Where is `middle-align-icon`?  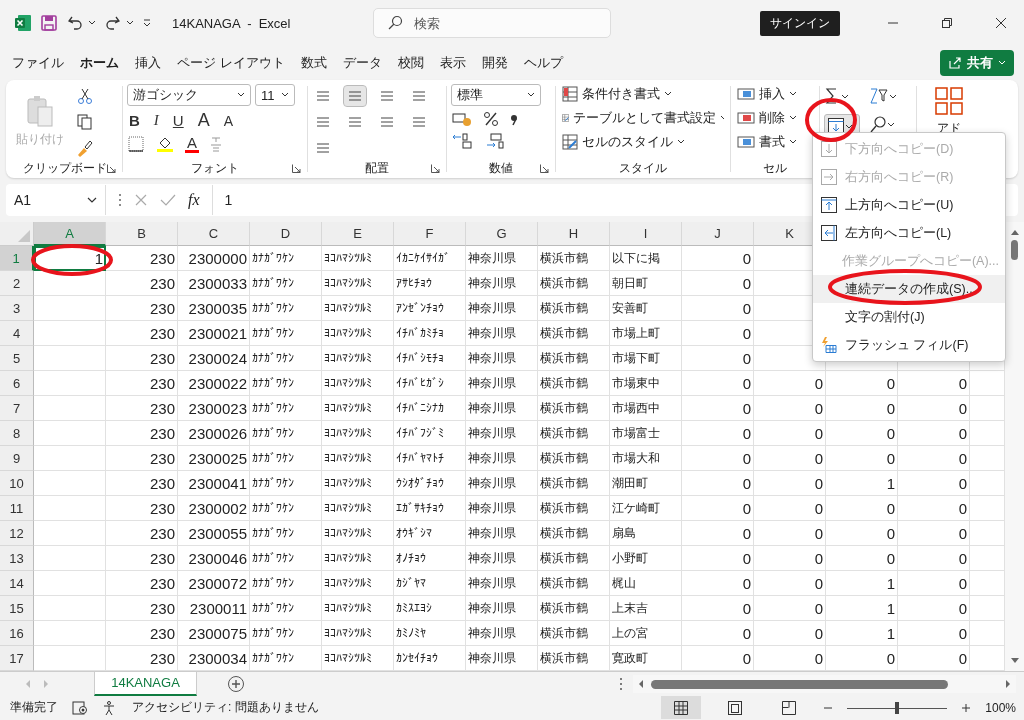 middle-align-icon is located at coordinates (355, 96).